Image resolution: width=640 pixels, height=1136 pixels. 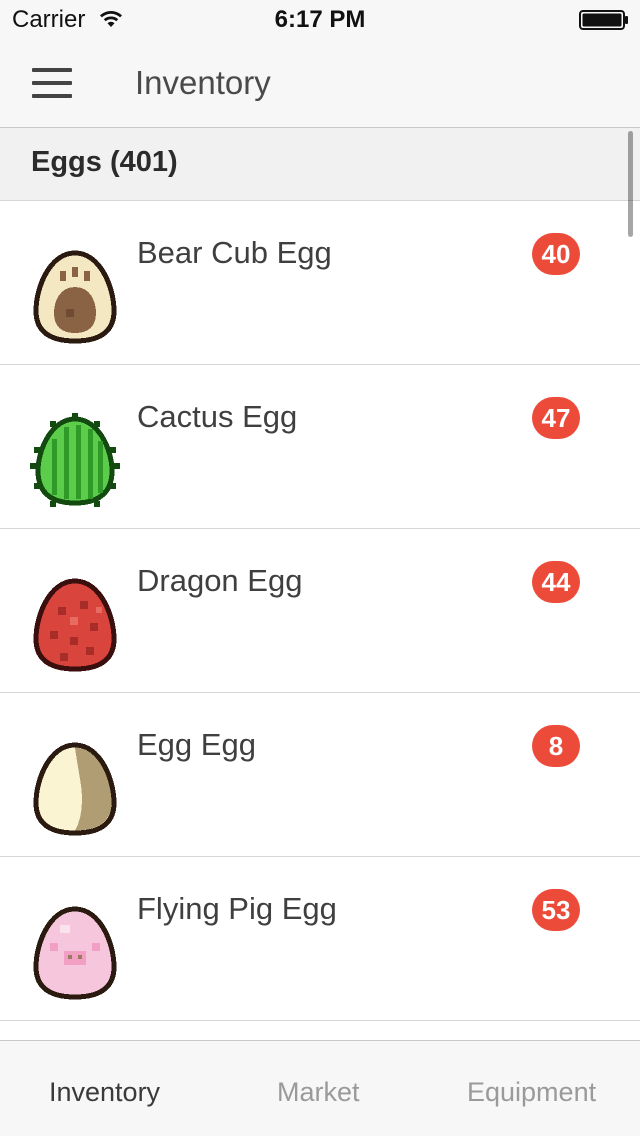 What do you see at coordinates (75, 789) in the screenshot?
I see `egg-egg-icon` at bounding box center [75, 789].